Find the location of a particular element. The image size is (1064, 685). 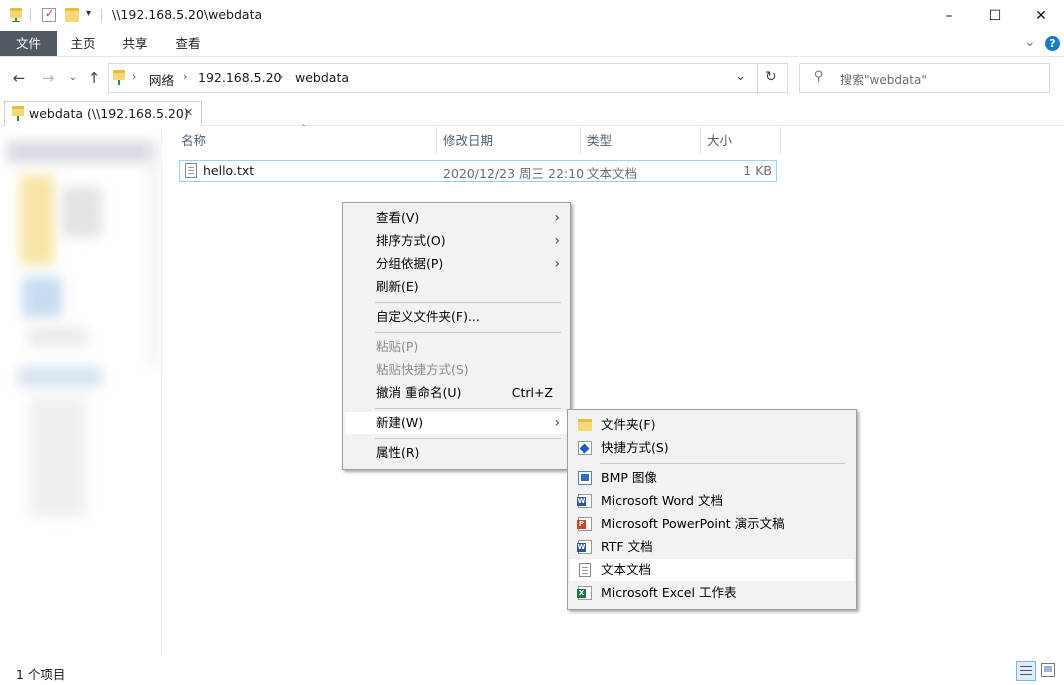

tab-file: 文件 is located at coordinates (28, 43).